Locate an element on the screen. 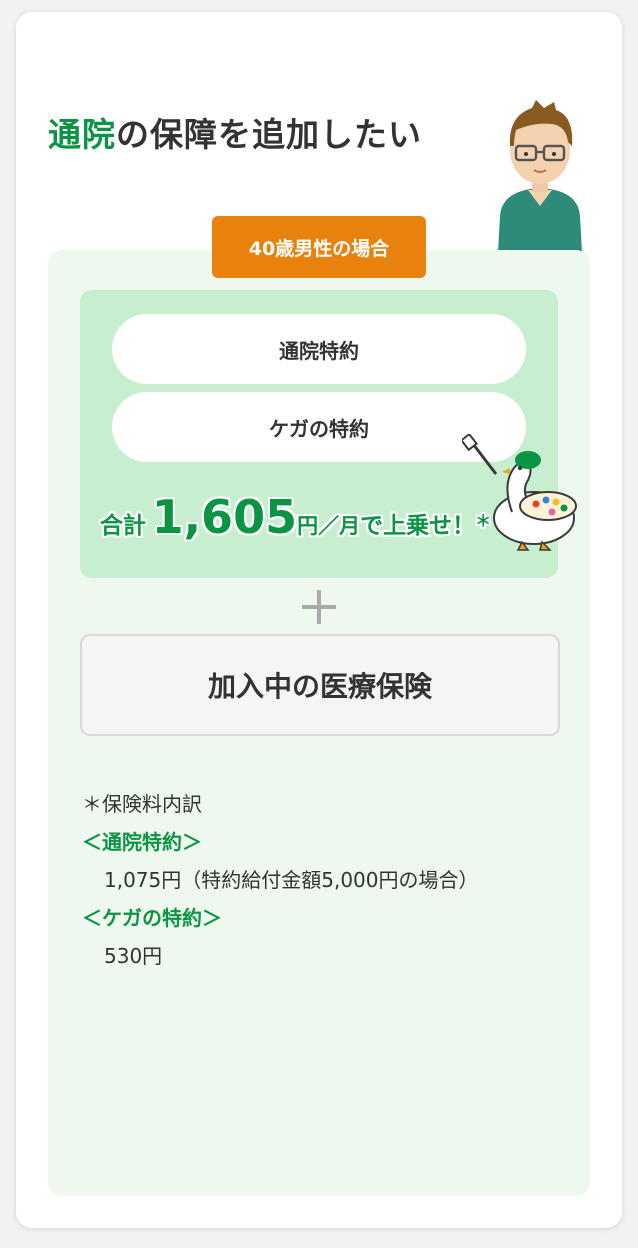 The image size is (638, 1248). page-title: 通院の保障を追加したい is located at coordinates (235, 132).